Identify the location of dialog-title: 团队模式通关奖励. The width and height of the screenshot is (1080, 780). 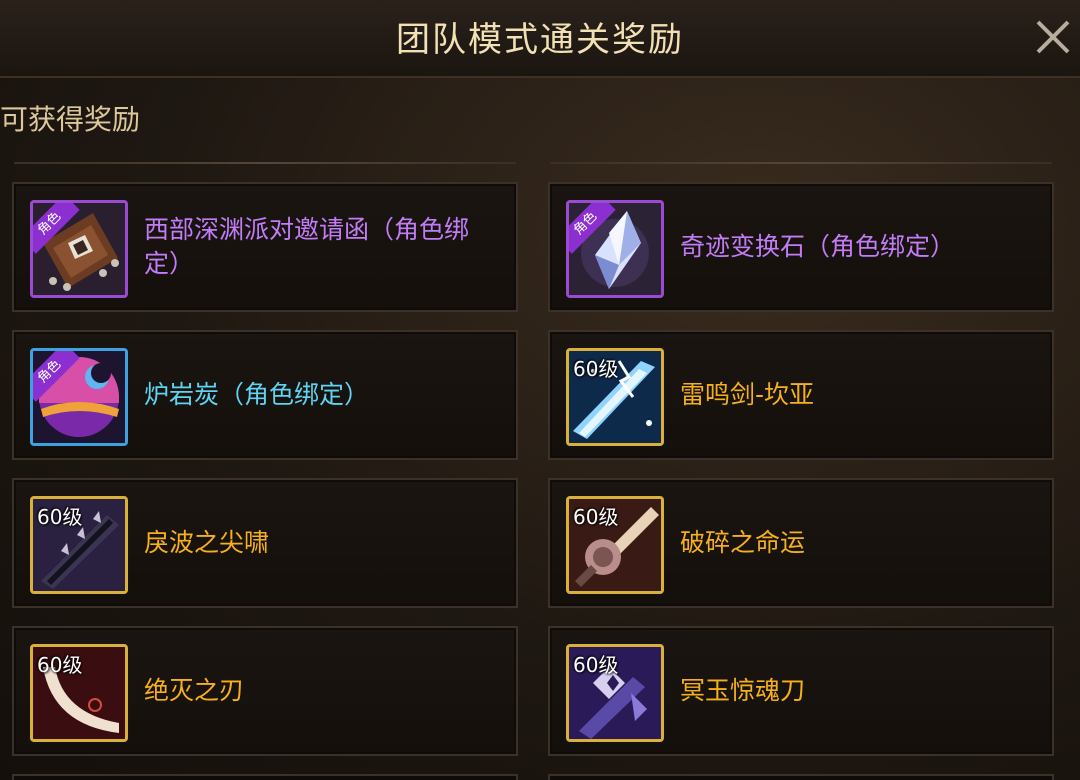
(540, 40).